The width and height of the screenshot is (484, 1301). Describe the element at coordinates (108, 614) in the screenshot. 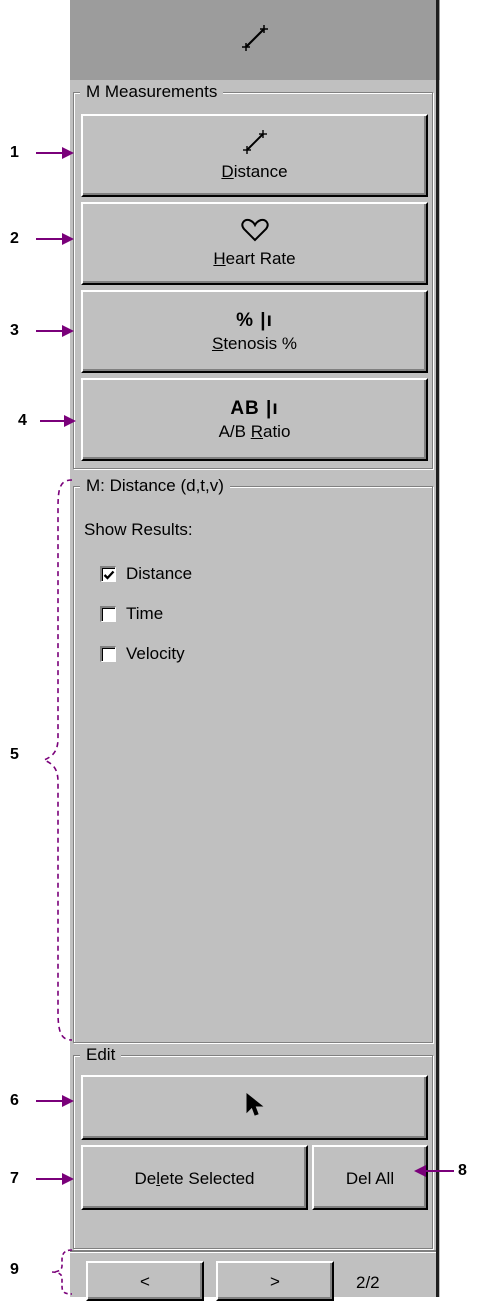

I see `time-checkbox` at that location.